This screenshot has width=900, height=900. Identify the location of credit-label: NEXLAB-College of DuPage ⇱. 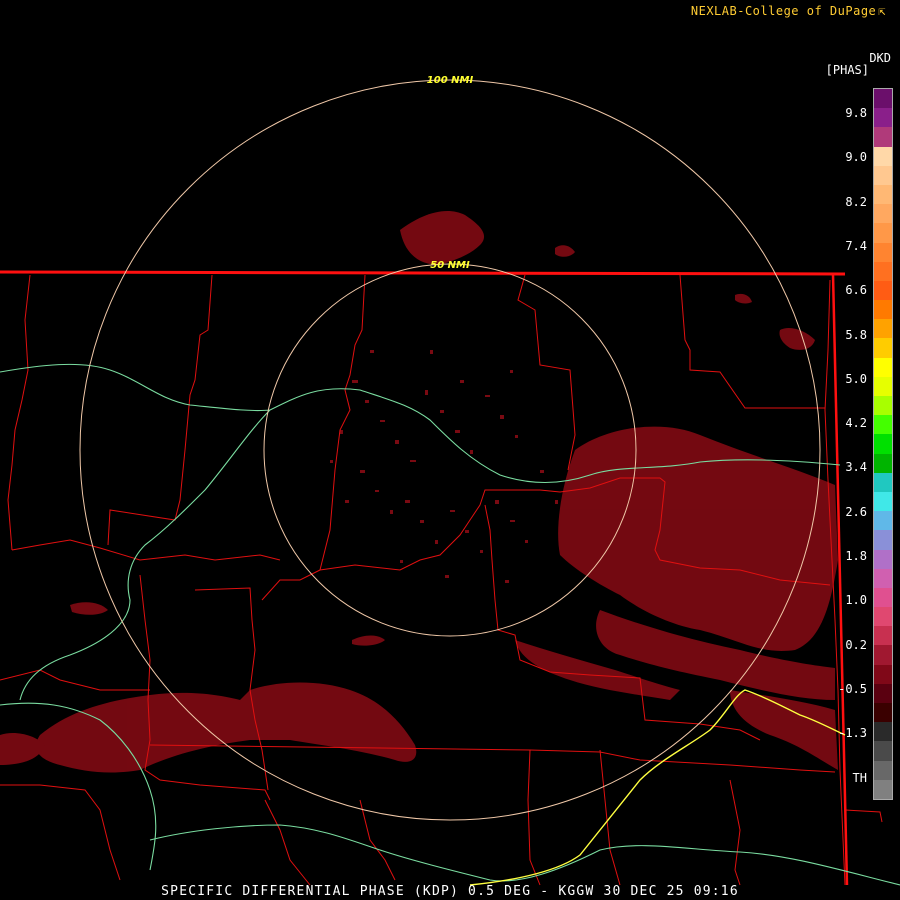
(788, 11).